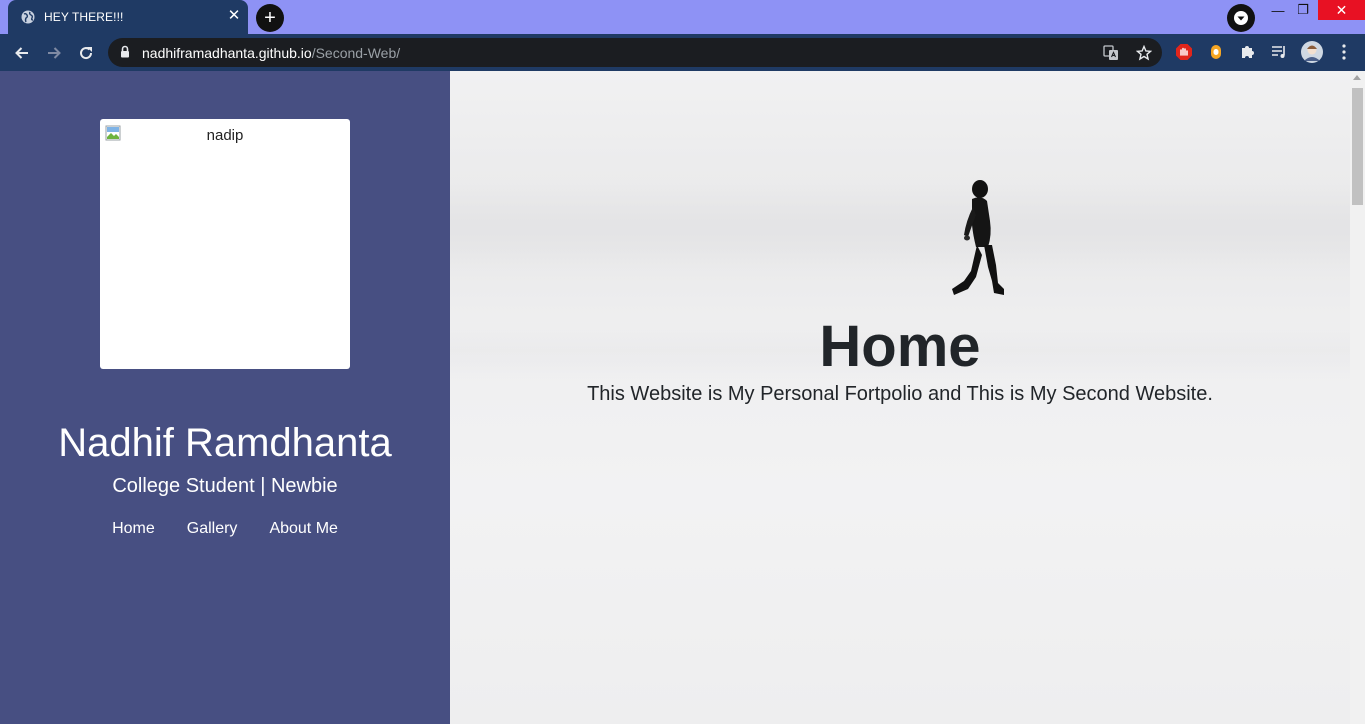 Image resolution: width=1365 pixels, height=724 pixels. I want to click on globe-icon, so click(28, 17).